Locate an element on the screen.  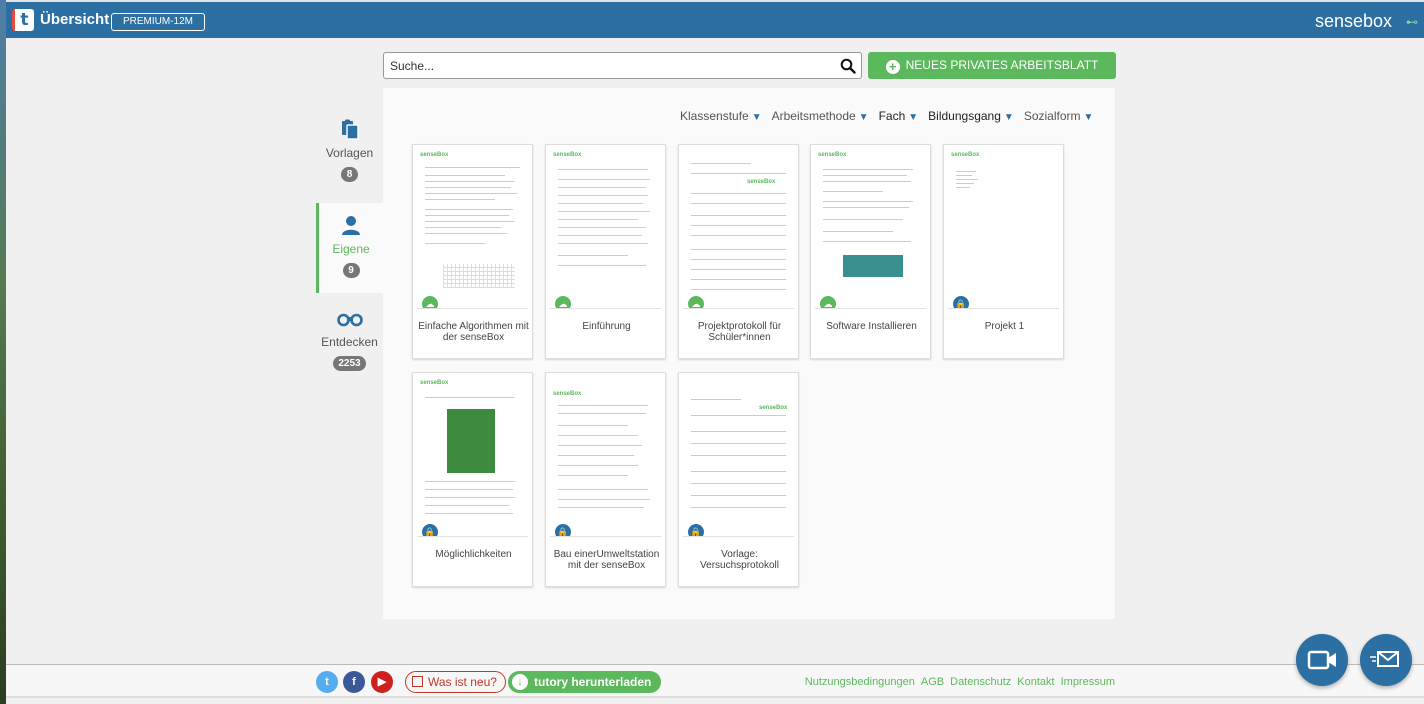
desktop-background-edge is located at coordinates (3, 352).